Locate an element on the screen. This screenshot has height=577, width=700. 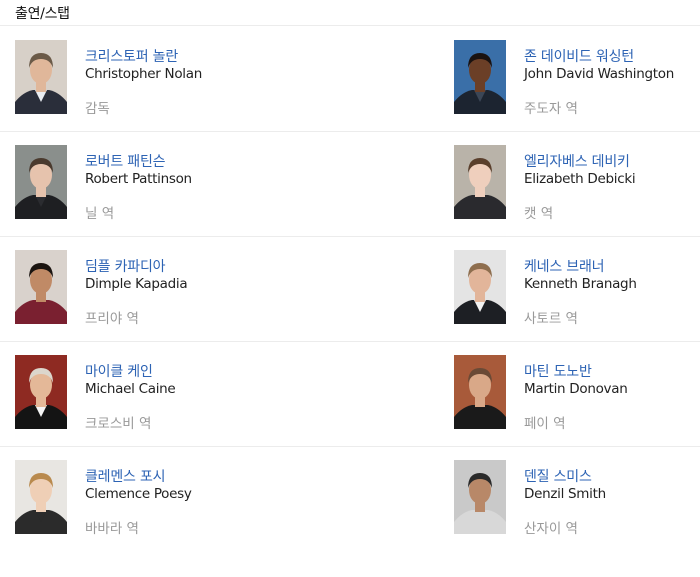
cast-english-name: Denzil Smith is located at coordinates (565, 494).